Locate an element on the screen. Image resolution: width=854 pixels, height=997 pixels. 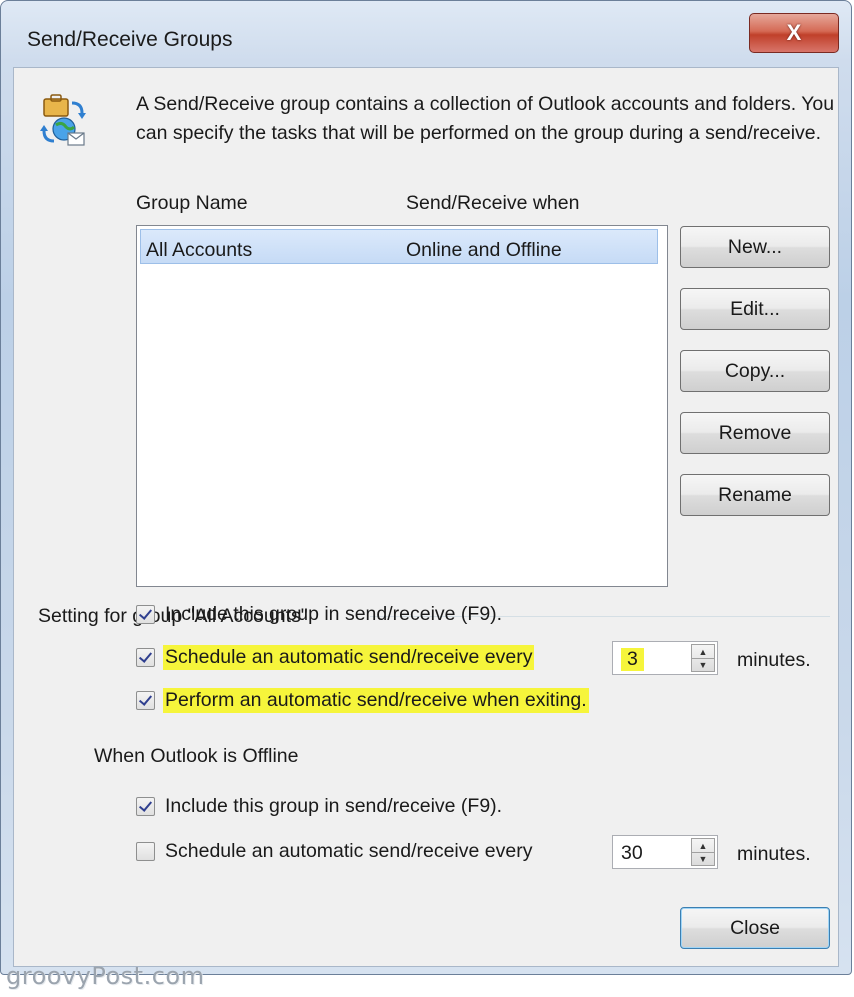
group-name-cell: All Accounts is located at coordinates (199, 250).